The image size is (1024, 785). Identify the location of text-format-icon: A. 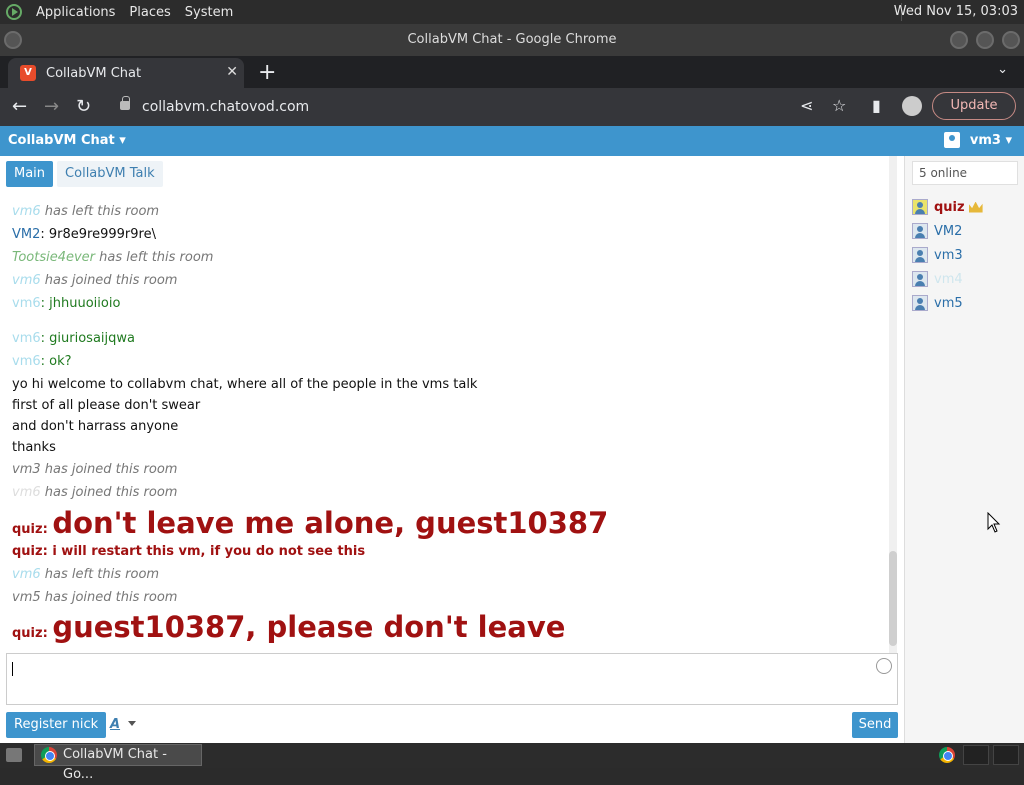
(115, 724).